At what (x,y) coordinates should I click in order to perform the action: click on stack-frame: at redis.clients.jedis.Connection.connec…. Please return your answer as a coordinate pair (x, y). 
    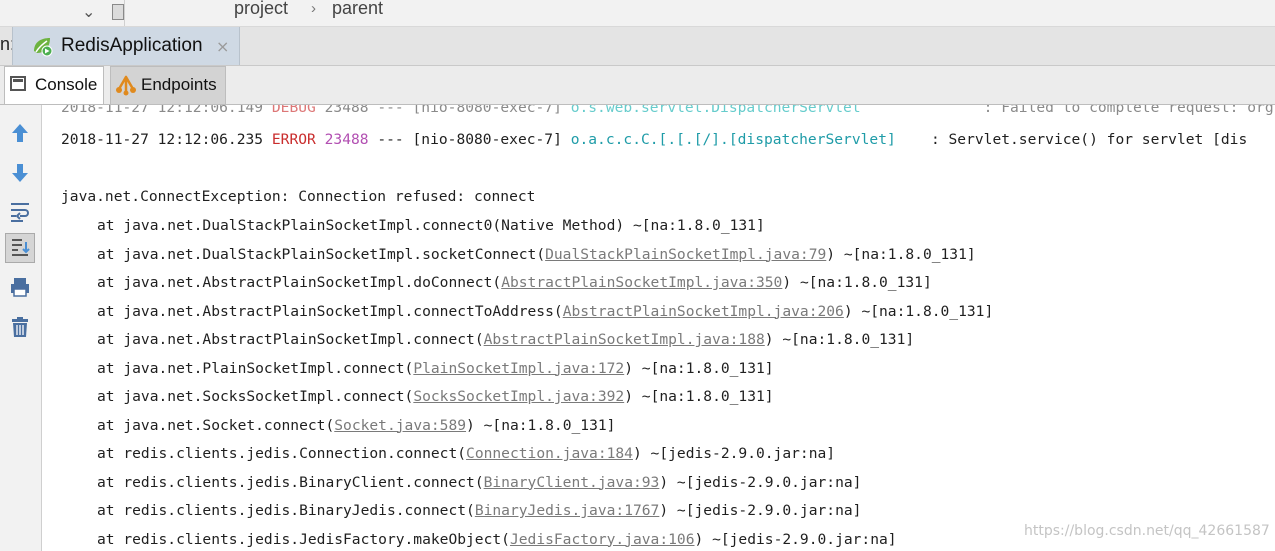
    Looking at the image, I should click on (466, 453).